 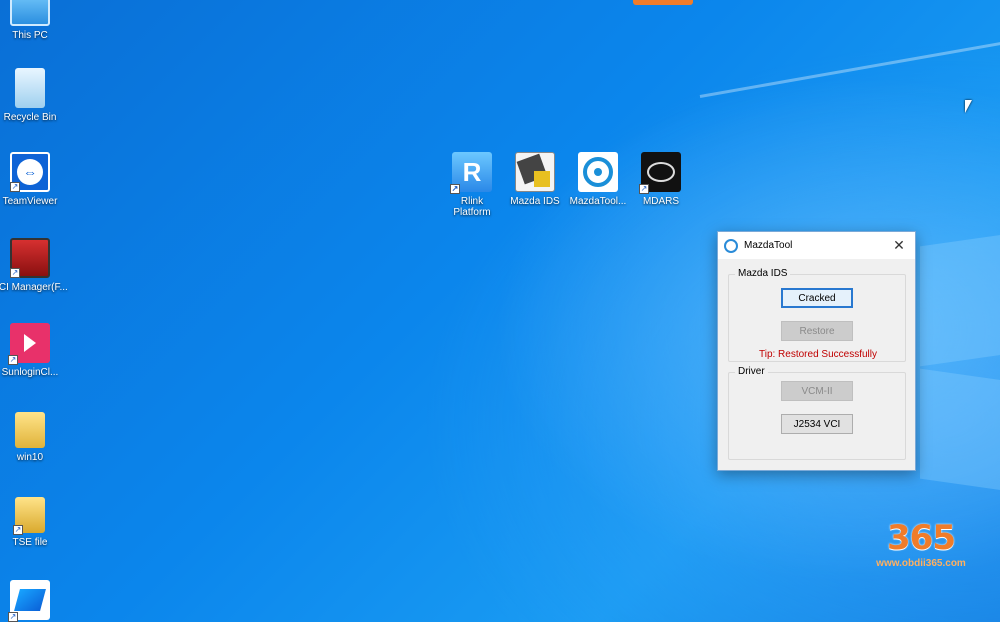 I want to click on mouse-cursor-icon, so click(x=968, y=106).